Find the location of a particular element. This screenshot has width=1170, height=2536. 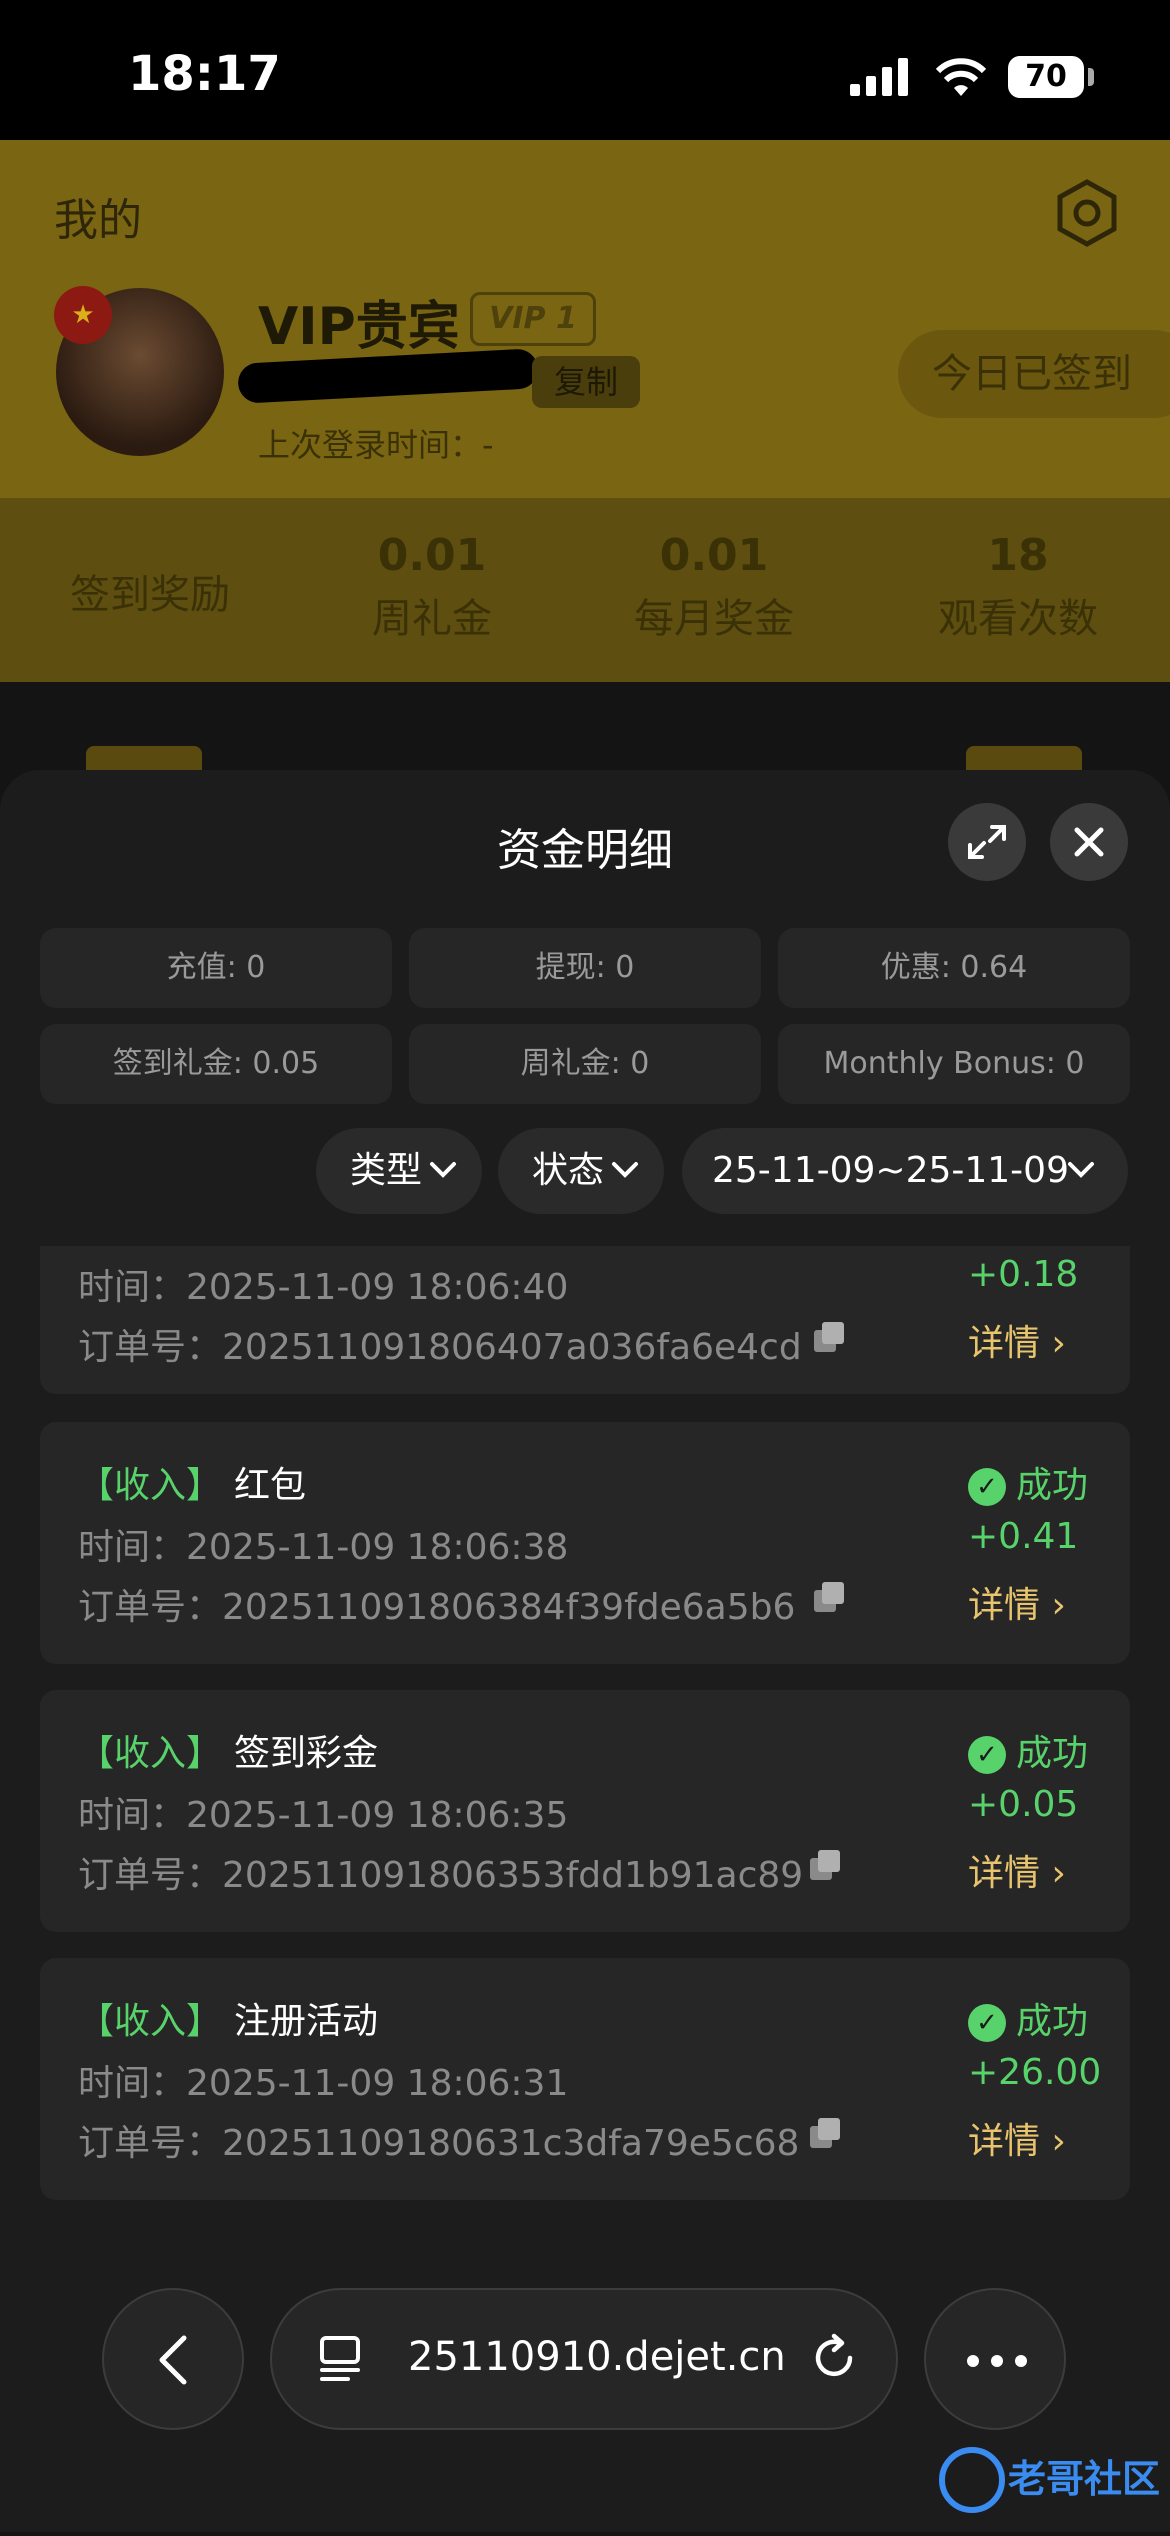

filter-date-label: 25-11-09~25-11-09 is located at coordinates (890, 1170).